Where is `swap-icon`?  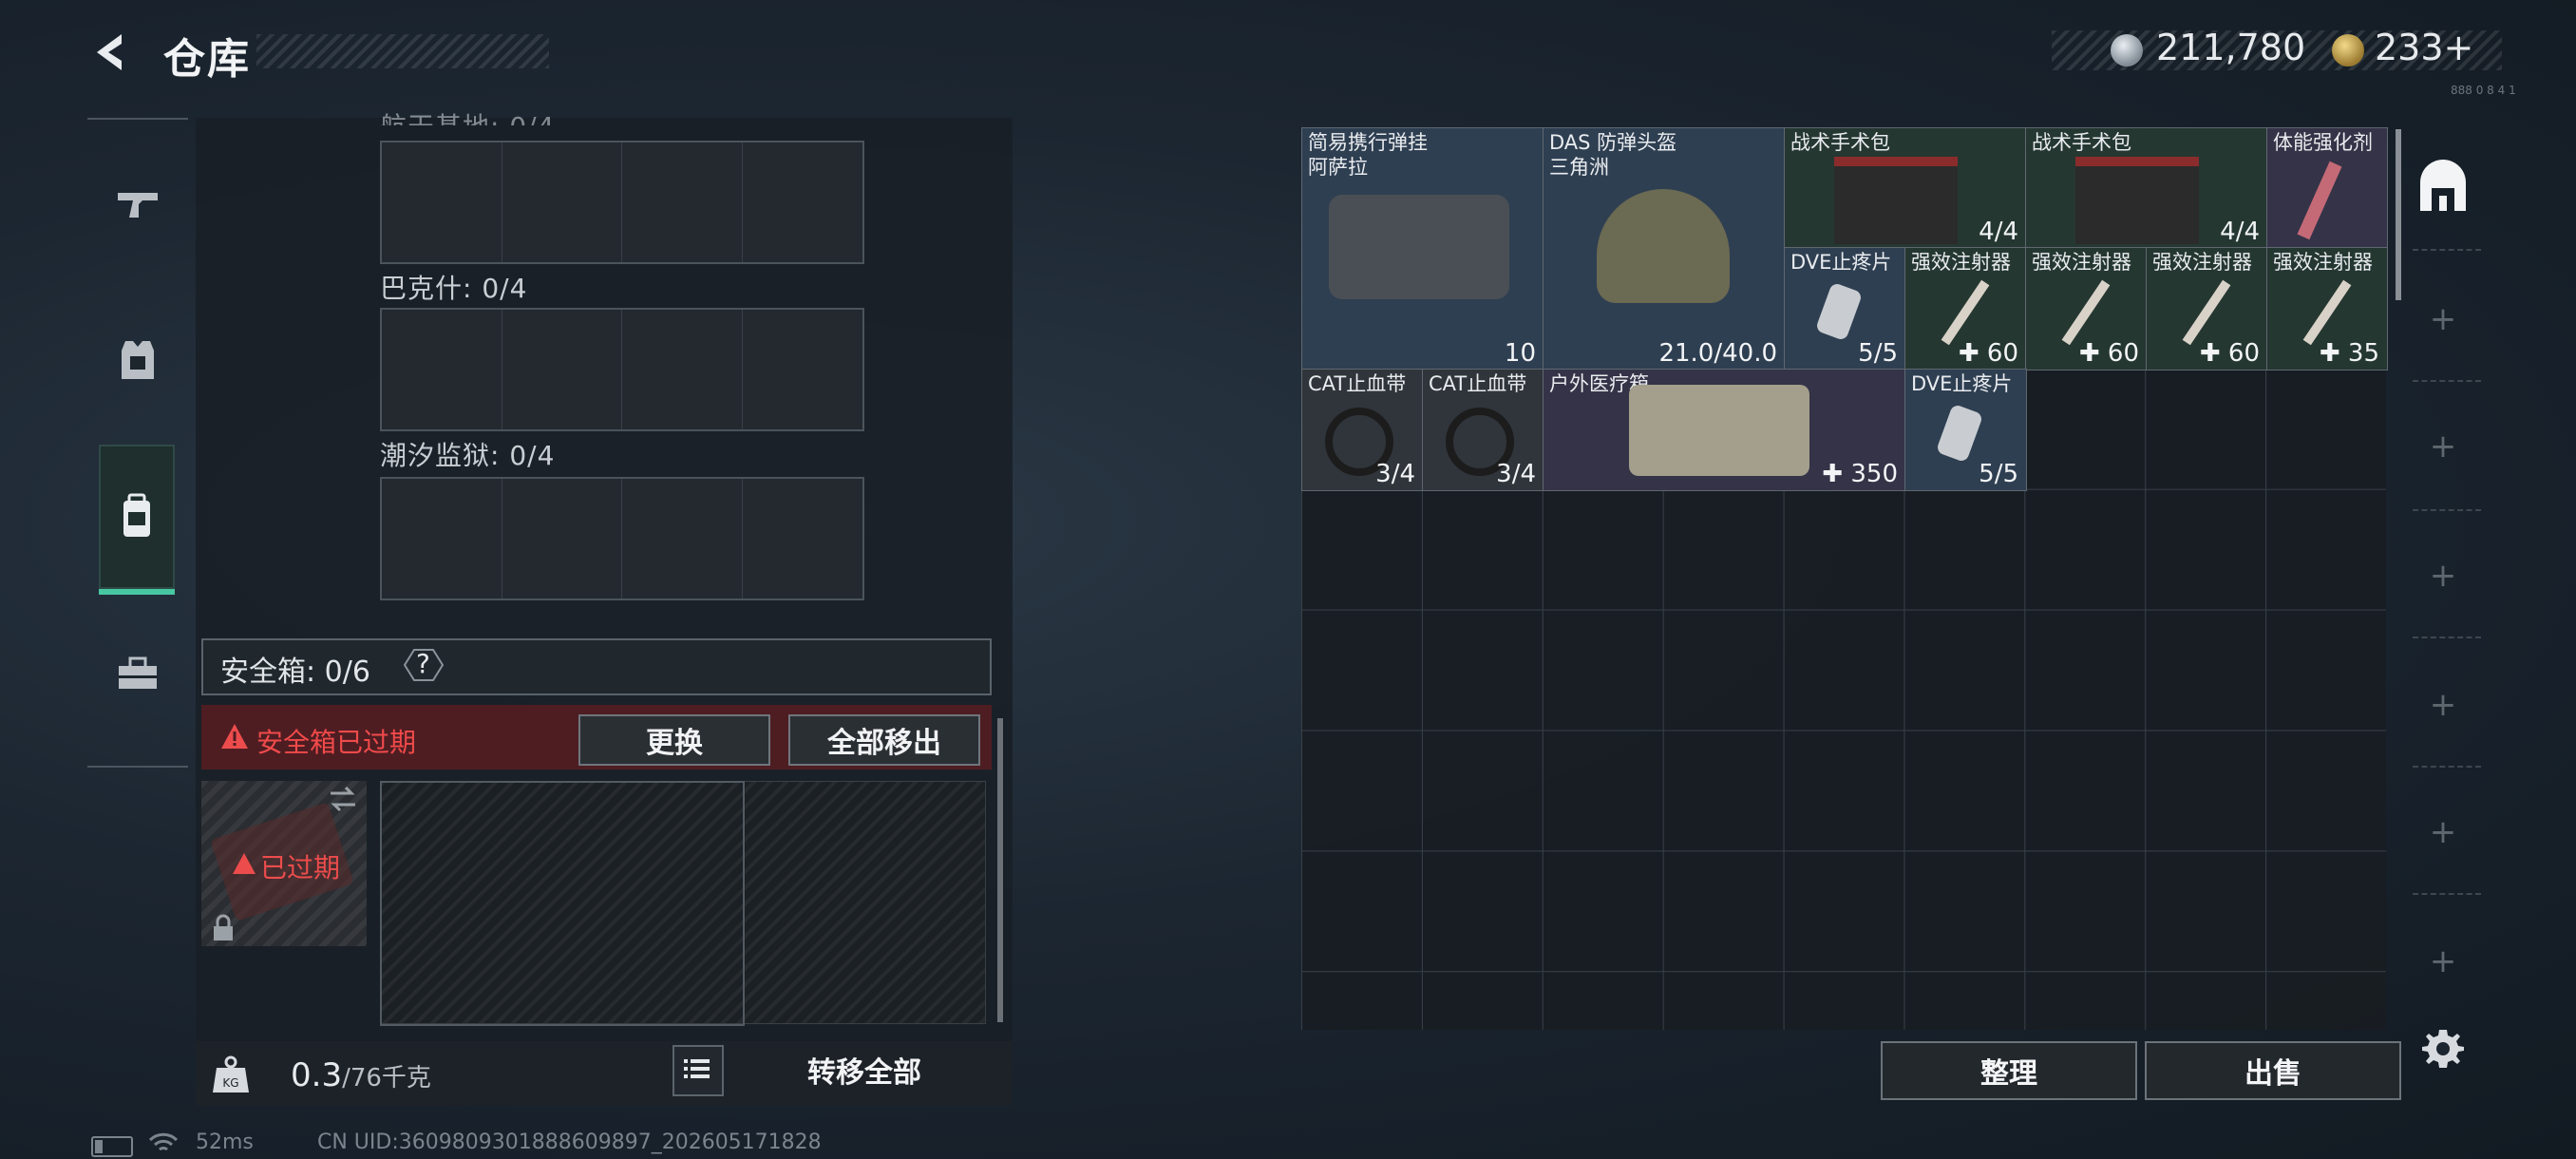 swap-icon is located at coordinates (343, 799).